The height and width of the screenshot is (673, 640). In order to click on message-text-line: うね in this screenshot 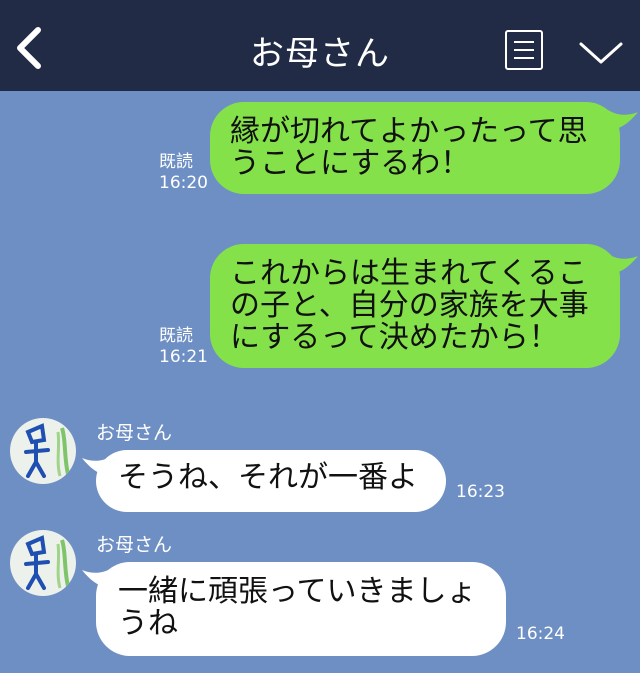, I will do `click(148, 623)`.